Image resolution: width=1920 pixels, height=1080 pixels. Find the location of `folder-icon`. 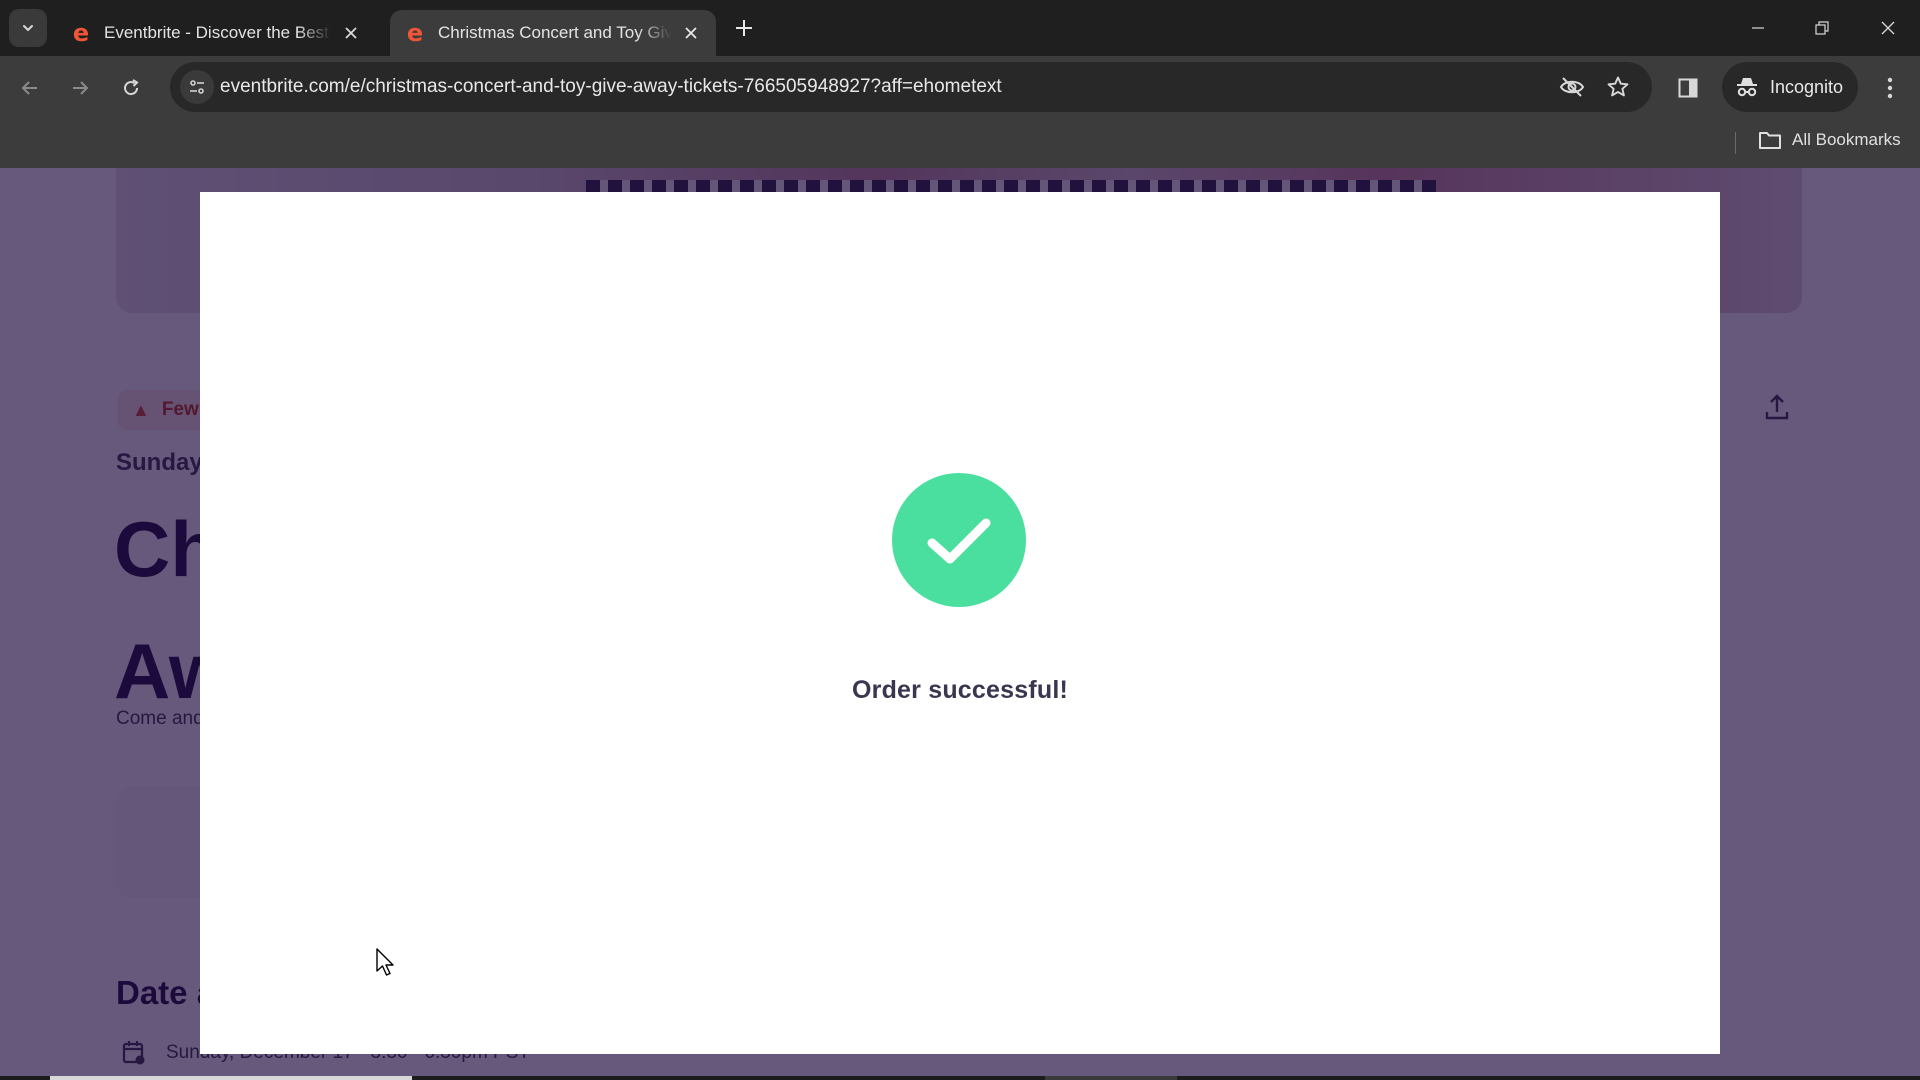

folder-icon is located at coordinates (1770, 140).